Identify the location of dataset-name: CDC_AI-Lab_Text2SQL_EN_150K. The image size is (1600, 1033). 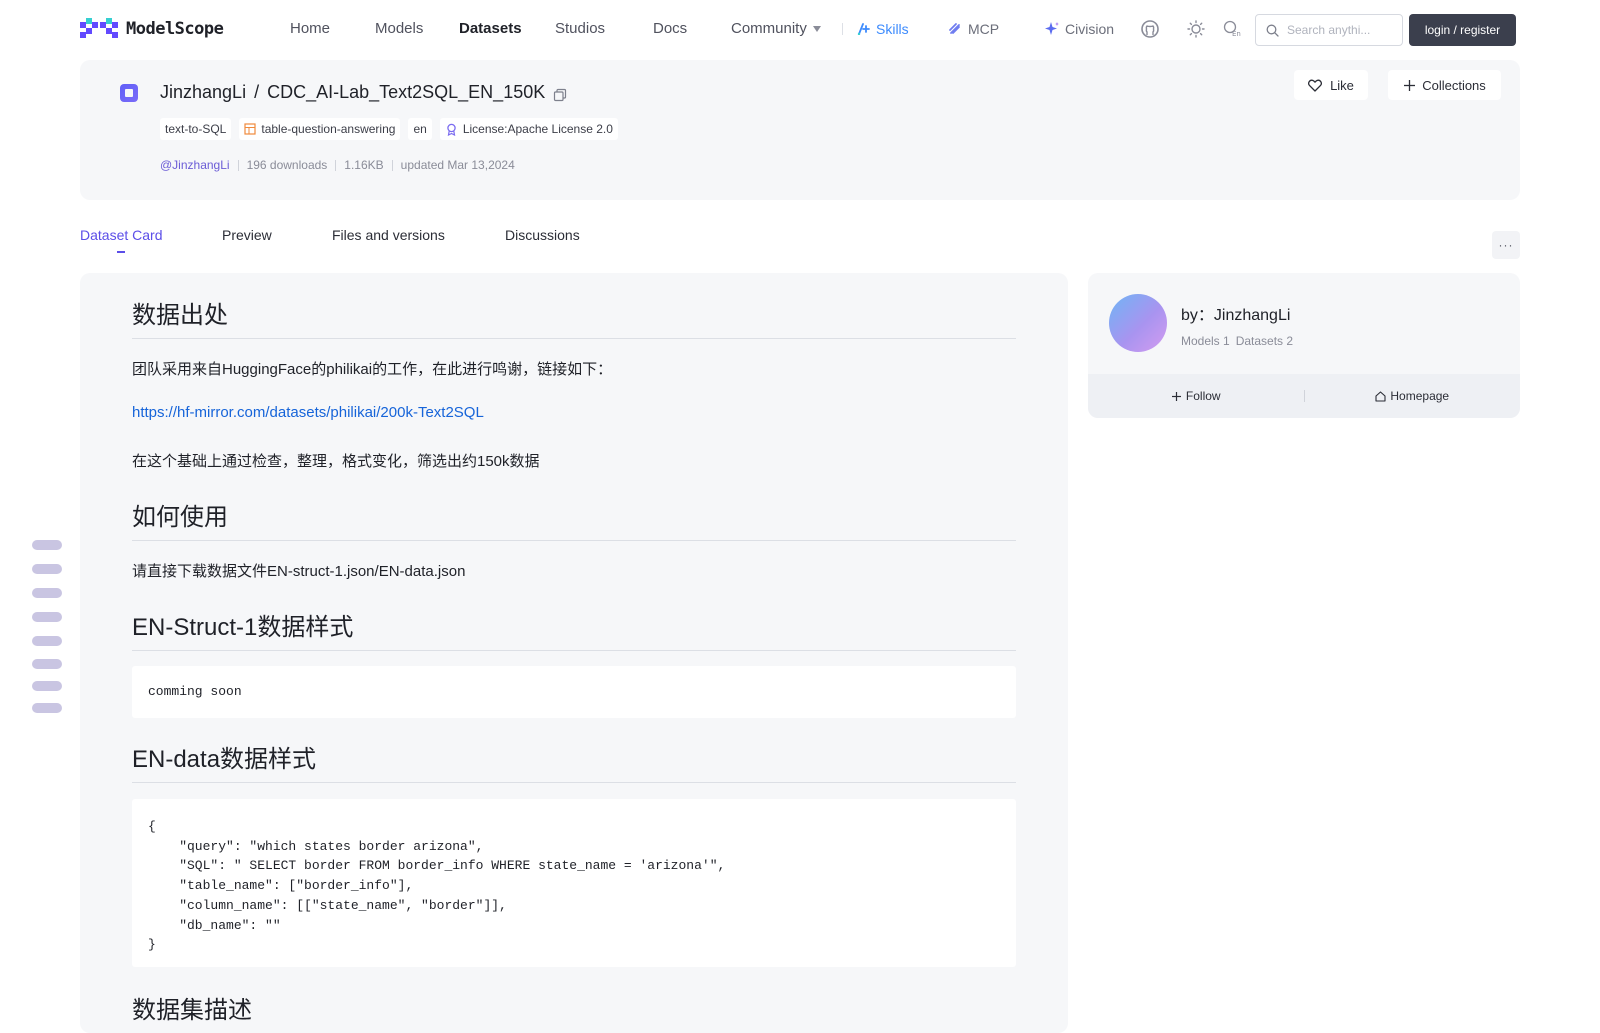
(406, 92).